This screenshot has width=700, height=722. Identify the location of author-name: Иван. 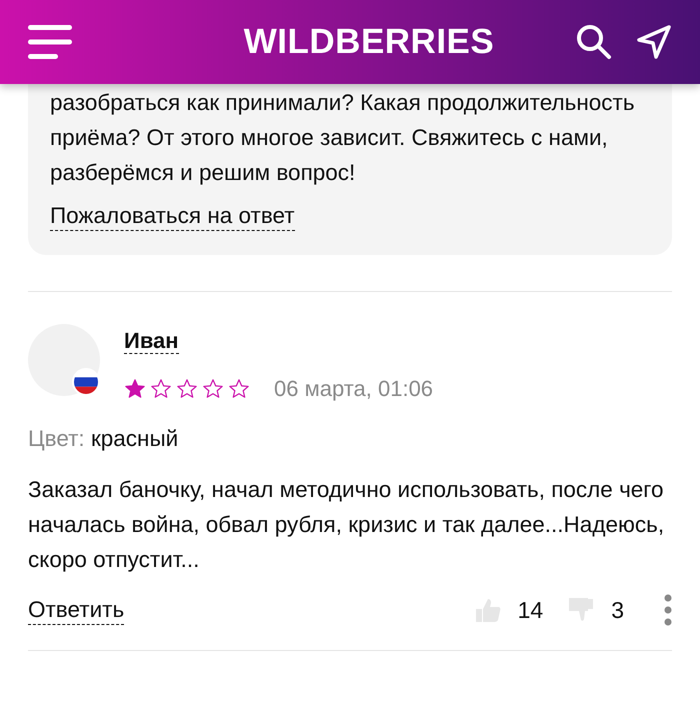
(151, 341).